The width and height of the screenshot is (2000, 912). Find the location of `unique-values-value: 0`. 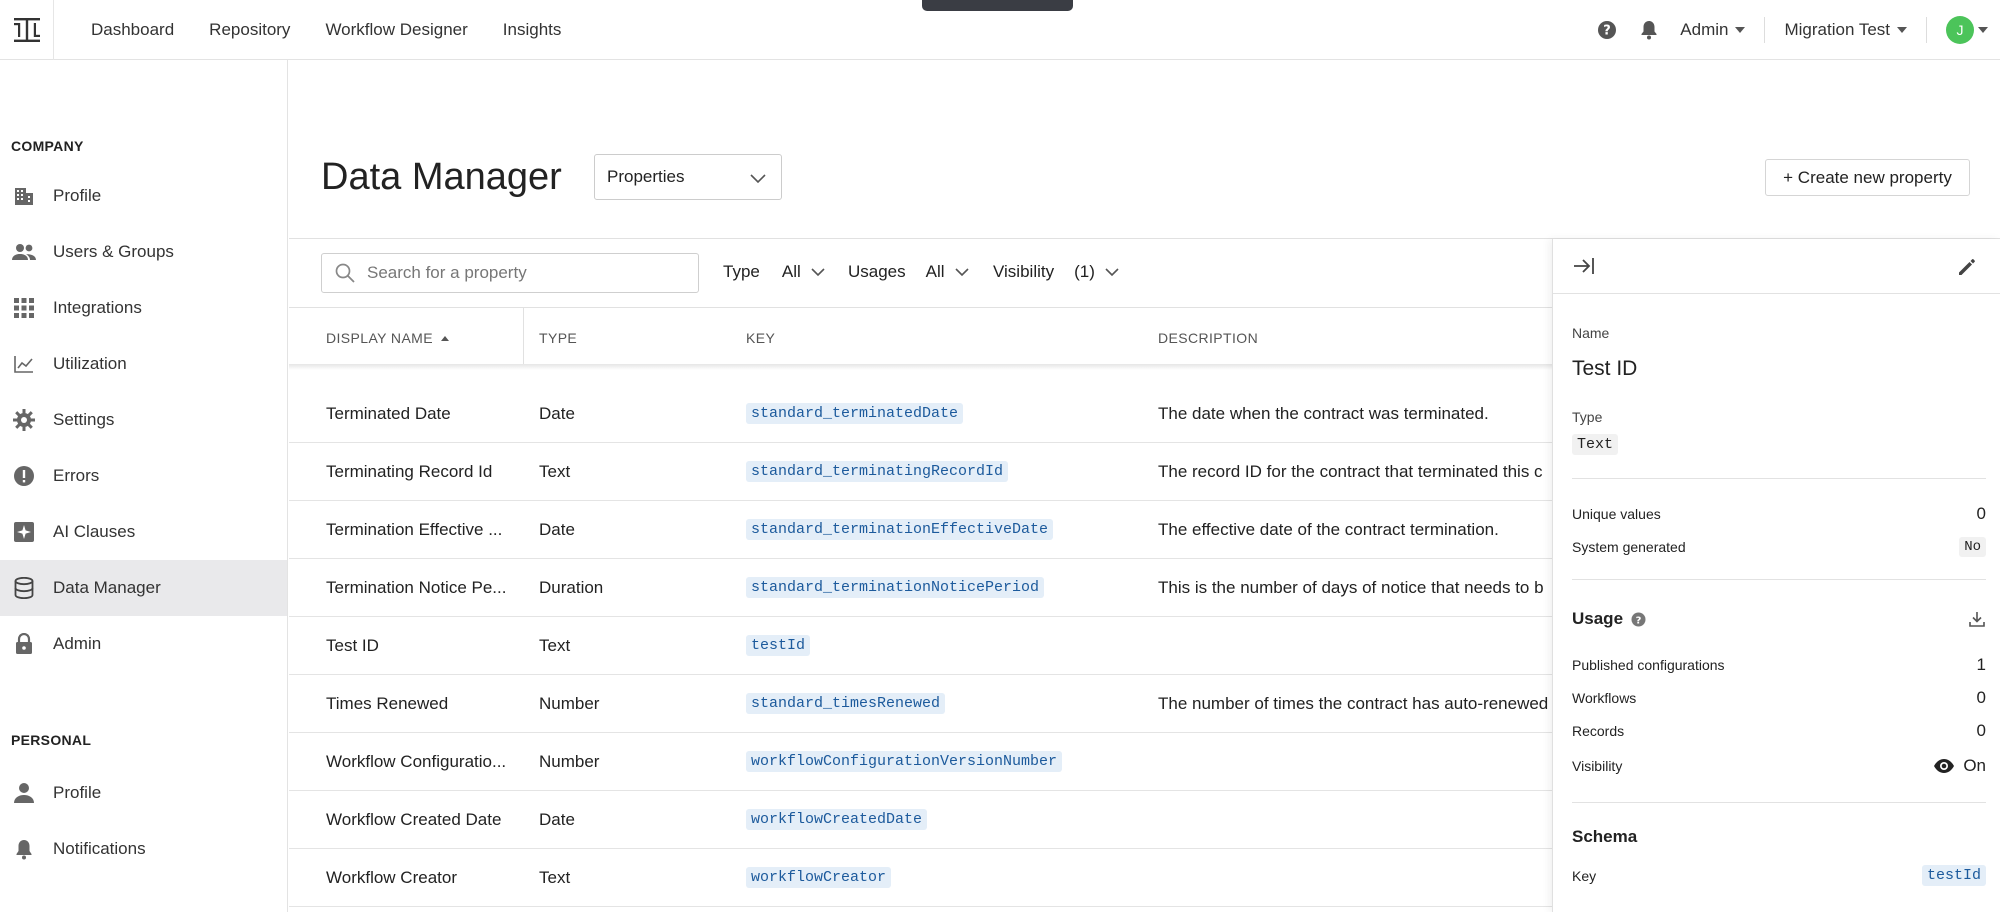

unique-values-value: 0 is located at coordinates (1981, 513).